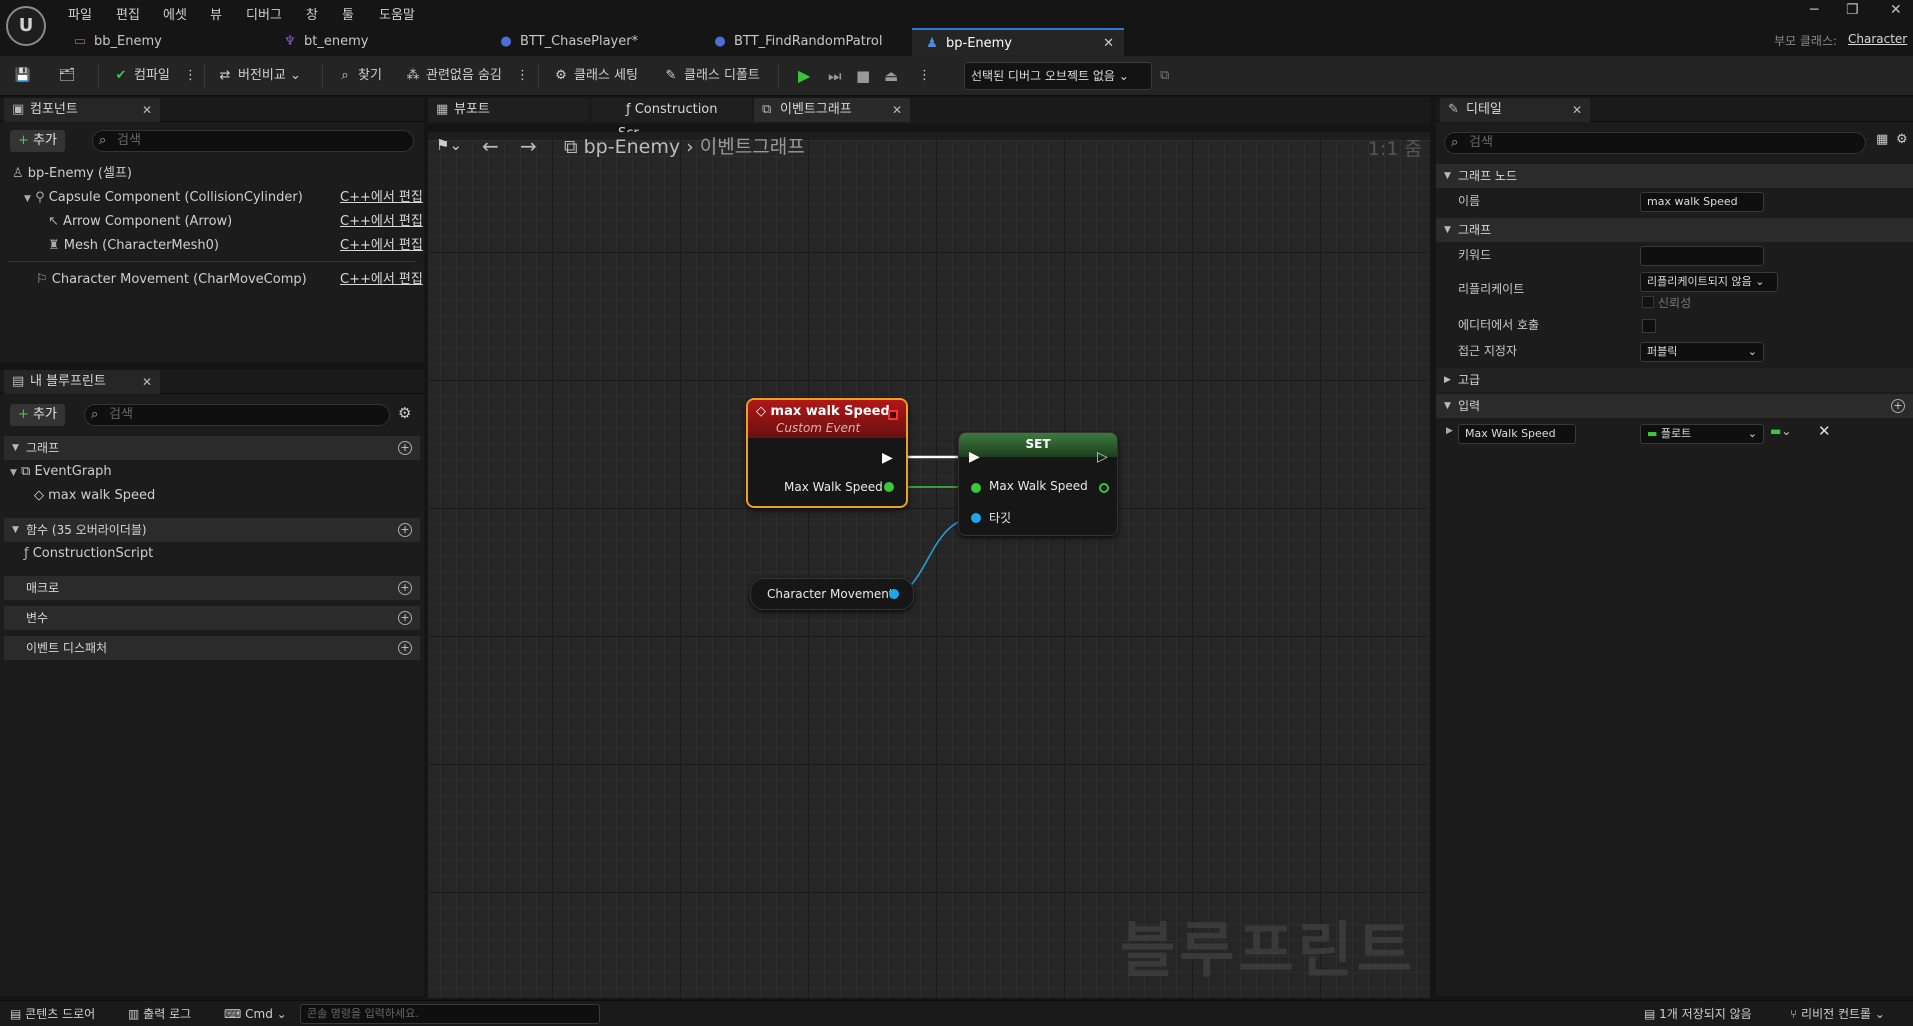 This screenshot has height=1026, width=1913. I want to click on my-blueprint-search-input: ⌕ 검색, so click(237, 415).